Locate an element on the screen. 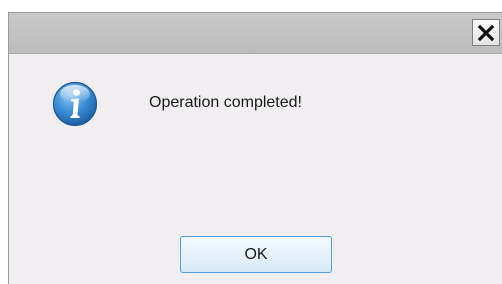 This screenshot has width=502, height=284. info-icon is located at coordinates (75, 104).